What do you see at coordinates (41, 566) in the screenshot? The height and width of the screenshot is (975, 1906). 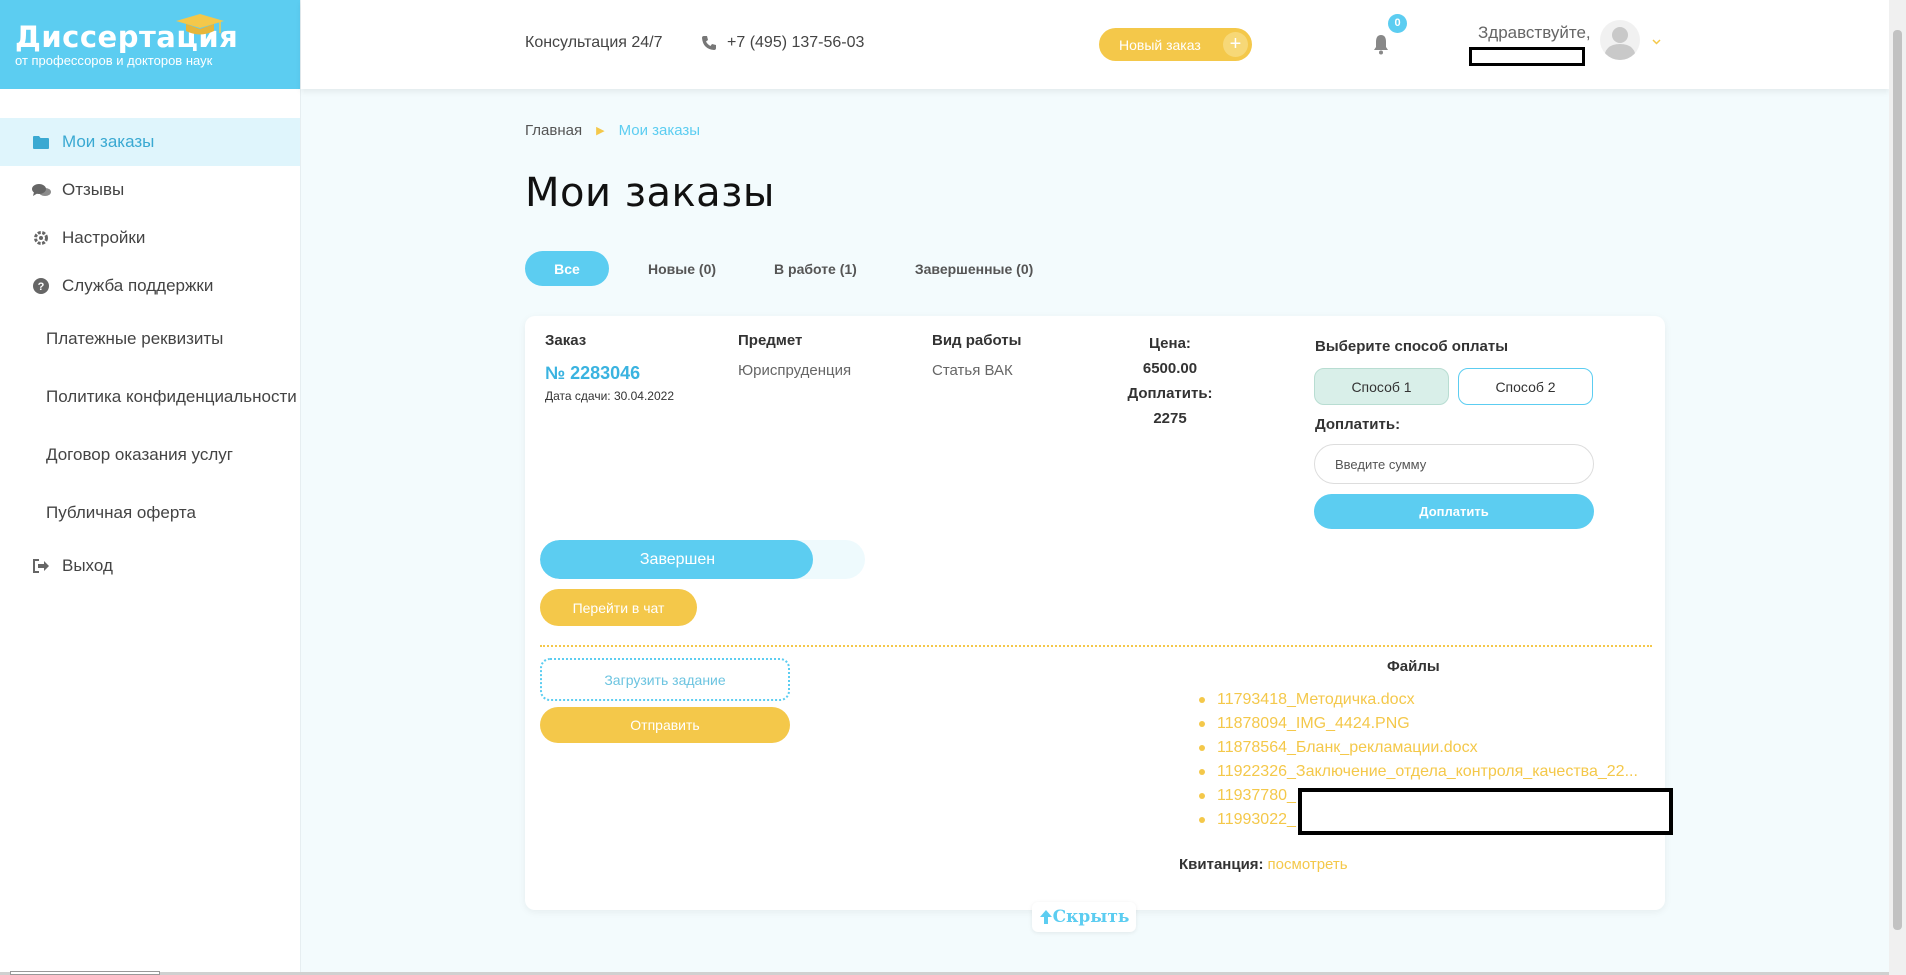 I see `sign-out-icon` at bounding box center [41, 566].